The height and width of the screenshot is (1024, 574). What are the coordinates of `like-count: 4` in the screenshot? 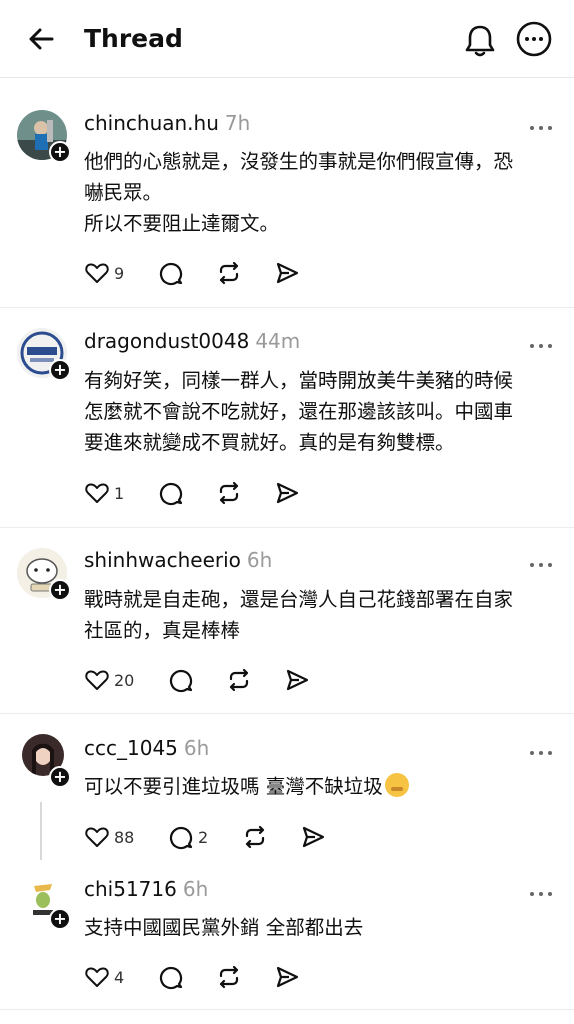 It's located at (119, 977).